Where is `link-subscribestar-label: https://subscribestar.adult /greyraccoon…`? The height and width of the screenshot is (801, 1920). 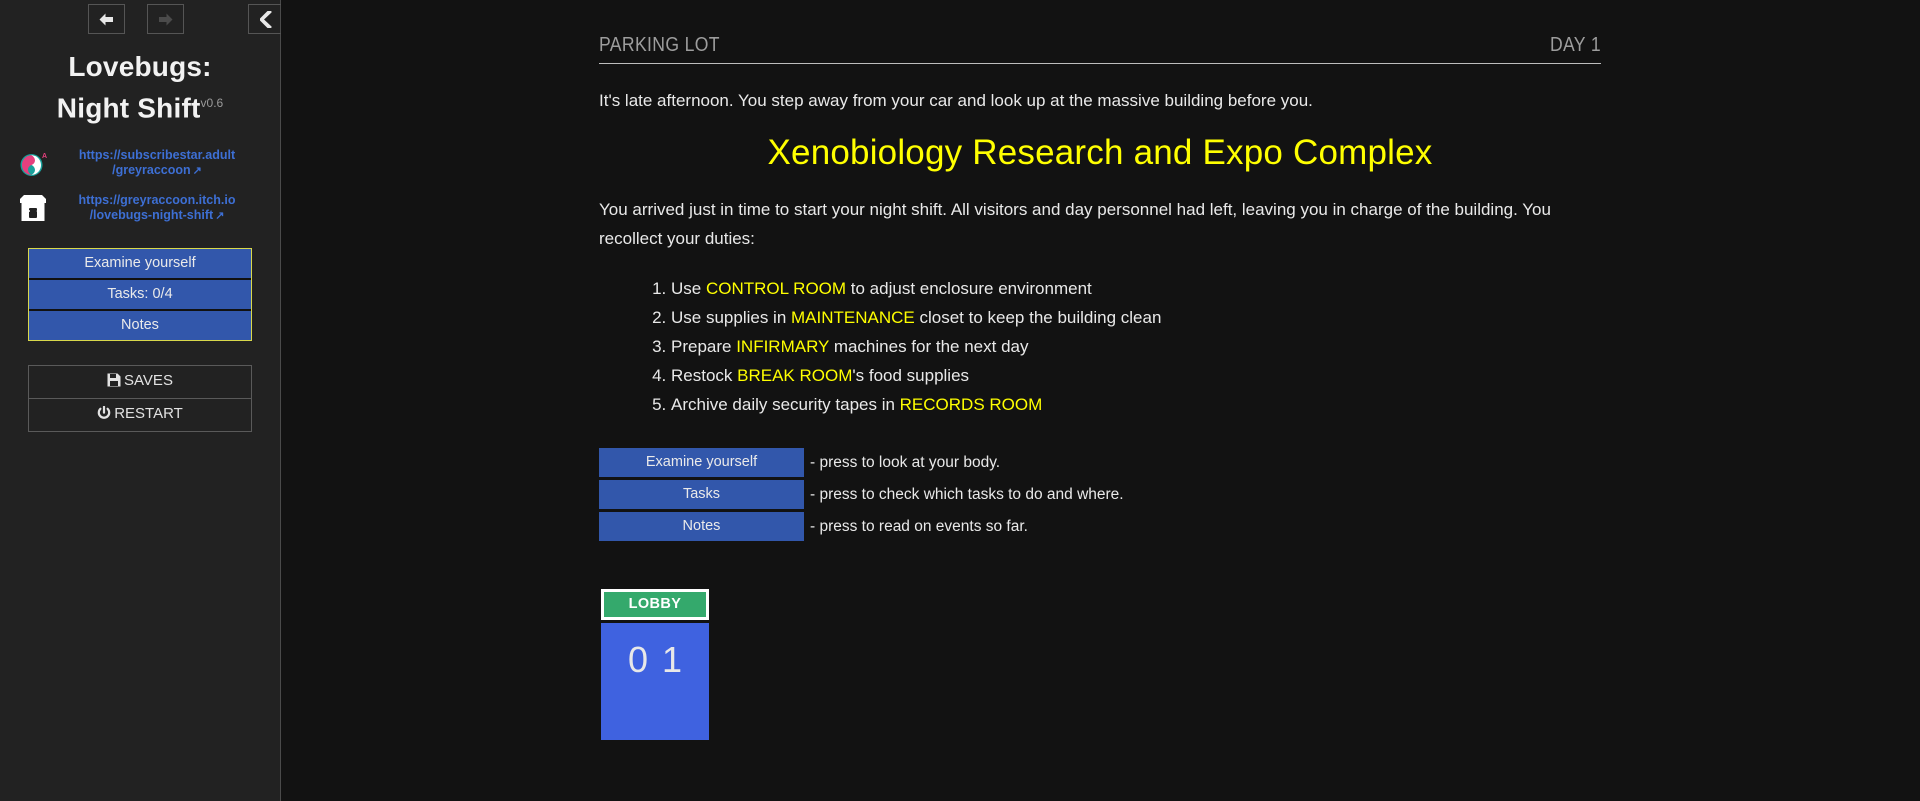 link-subscribestar-label: https://subscribestar.adult /greyraccoon… is located at coordinates (157, 163).